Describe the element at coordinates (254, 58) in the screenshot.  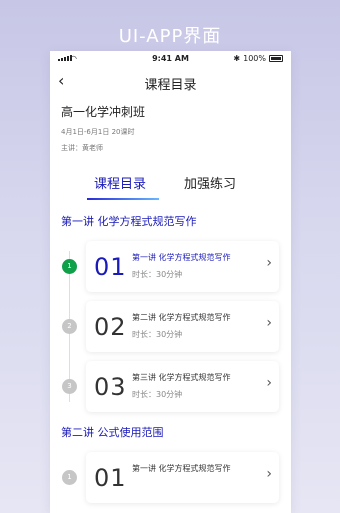
I see `battery-percent: 100%` at that location.